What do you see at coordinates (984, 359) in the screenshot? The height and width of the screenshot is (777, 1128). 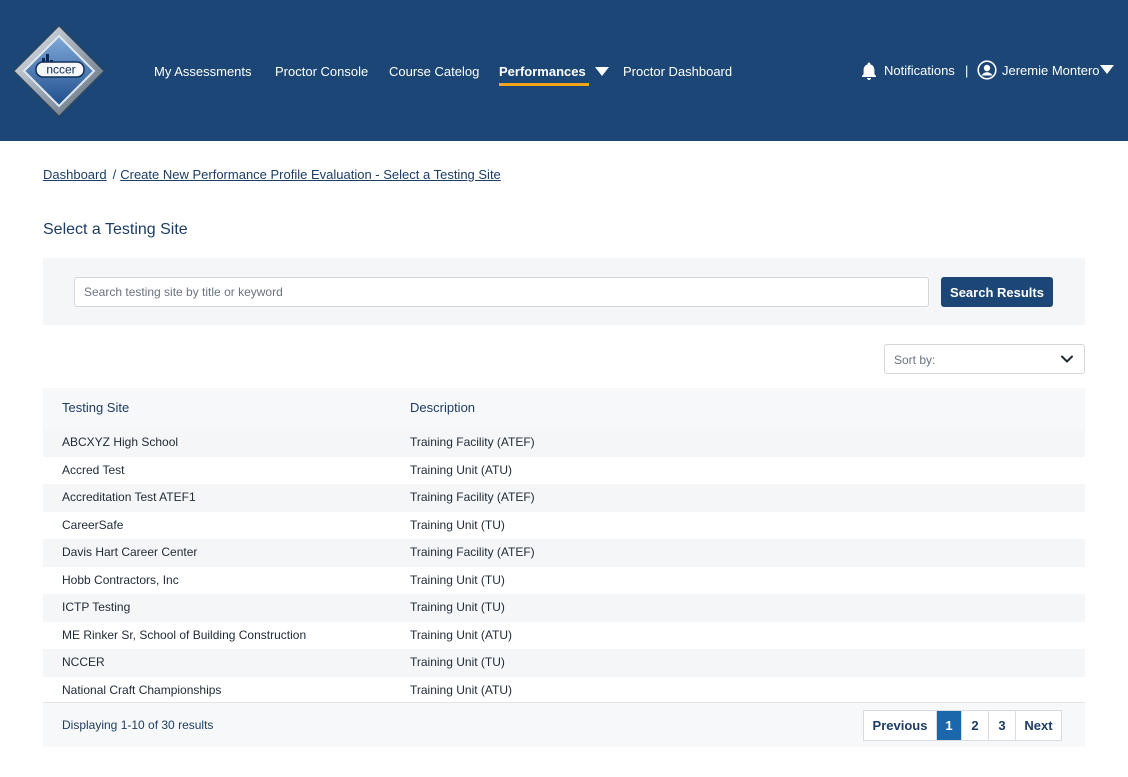 I see `sort-by-select: Sort by:` at bounding box center [984, 359].